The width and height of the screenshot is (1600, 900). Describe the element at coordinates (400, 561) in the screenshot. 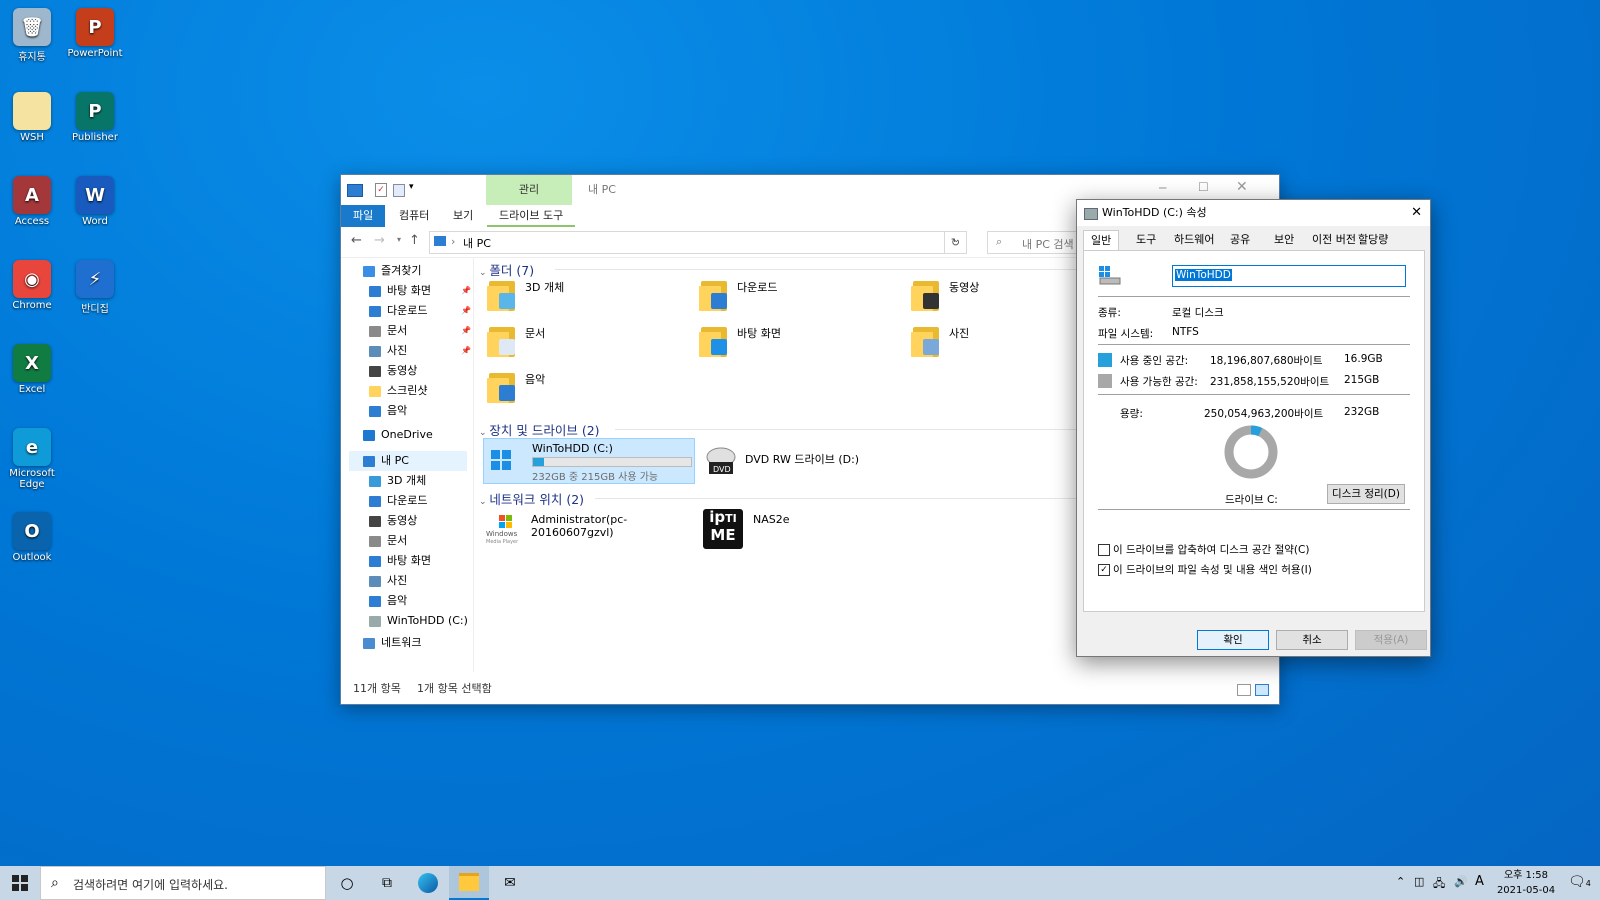

I see `nav-pc-item: 바탕 화면` at that location.